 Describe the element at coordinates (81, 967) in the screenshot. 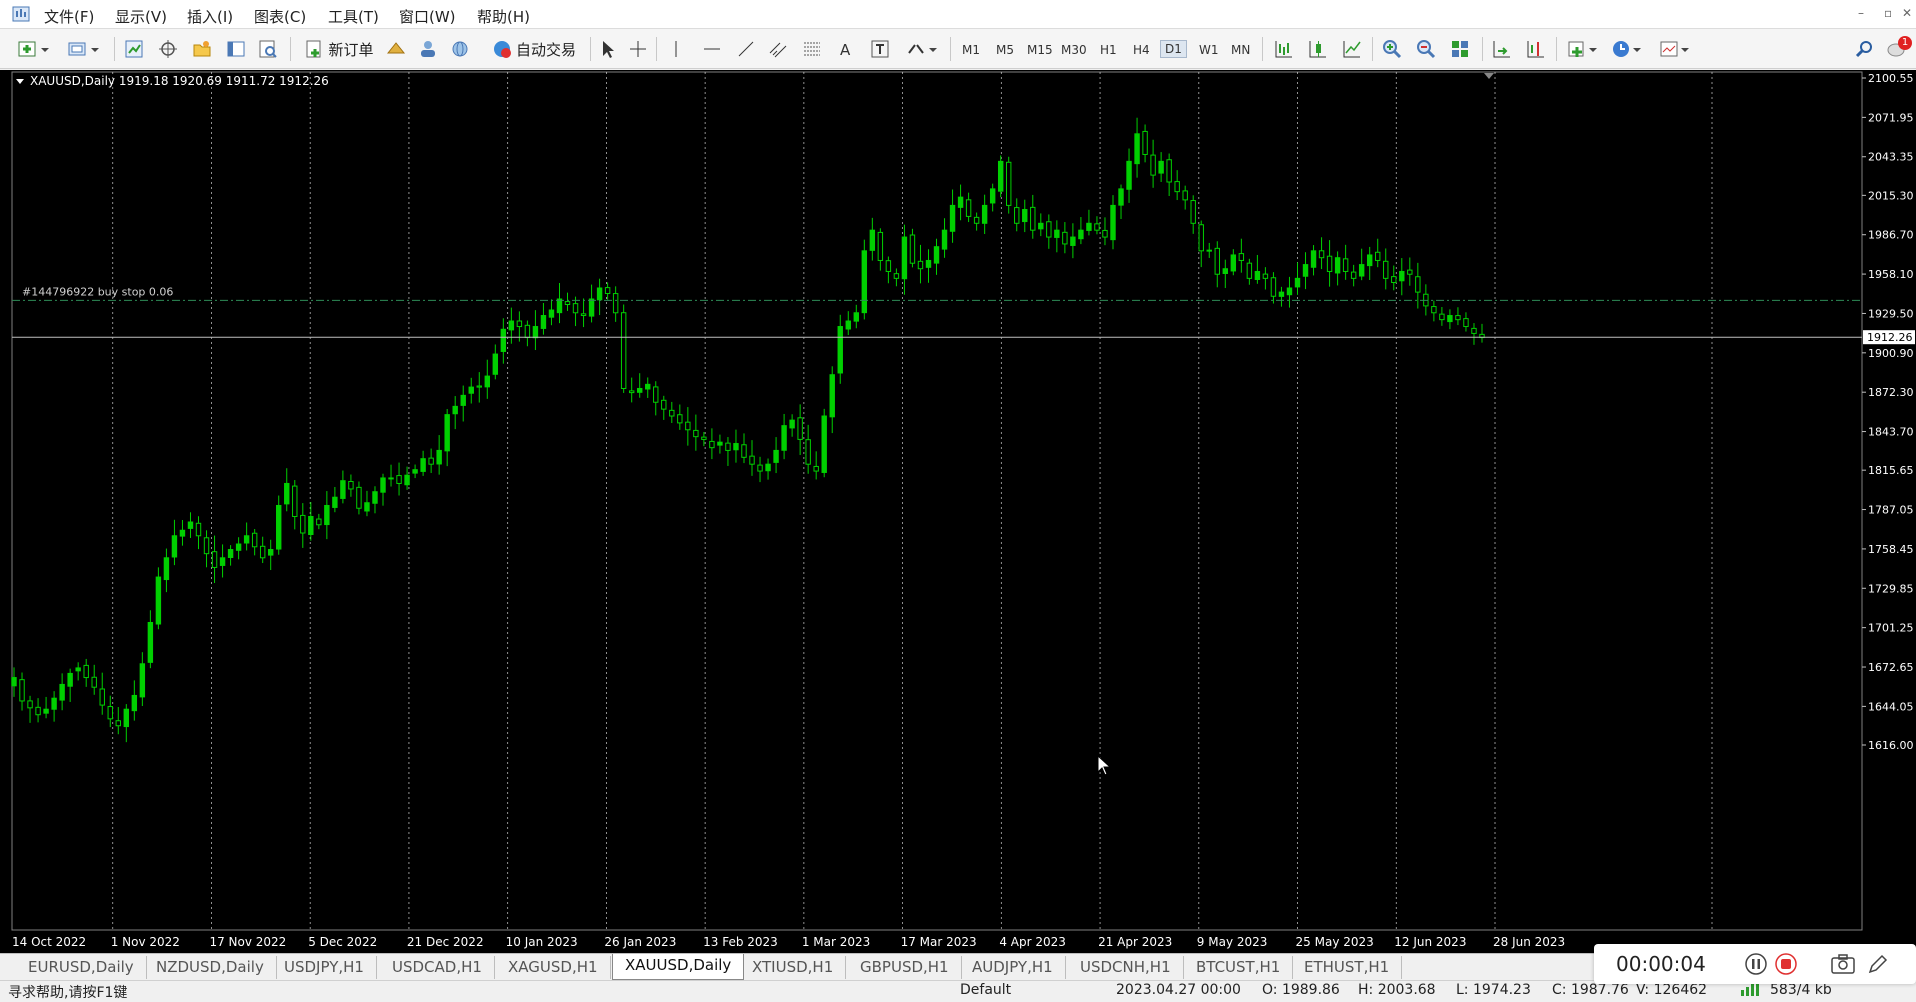

I see `tab-eurusd-daily: EURUSD,Daily` at that location.